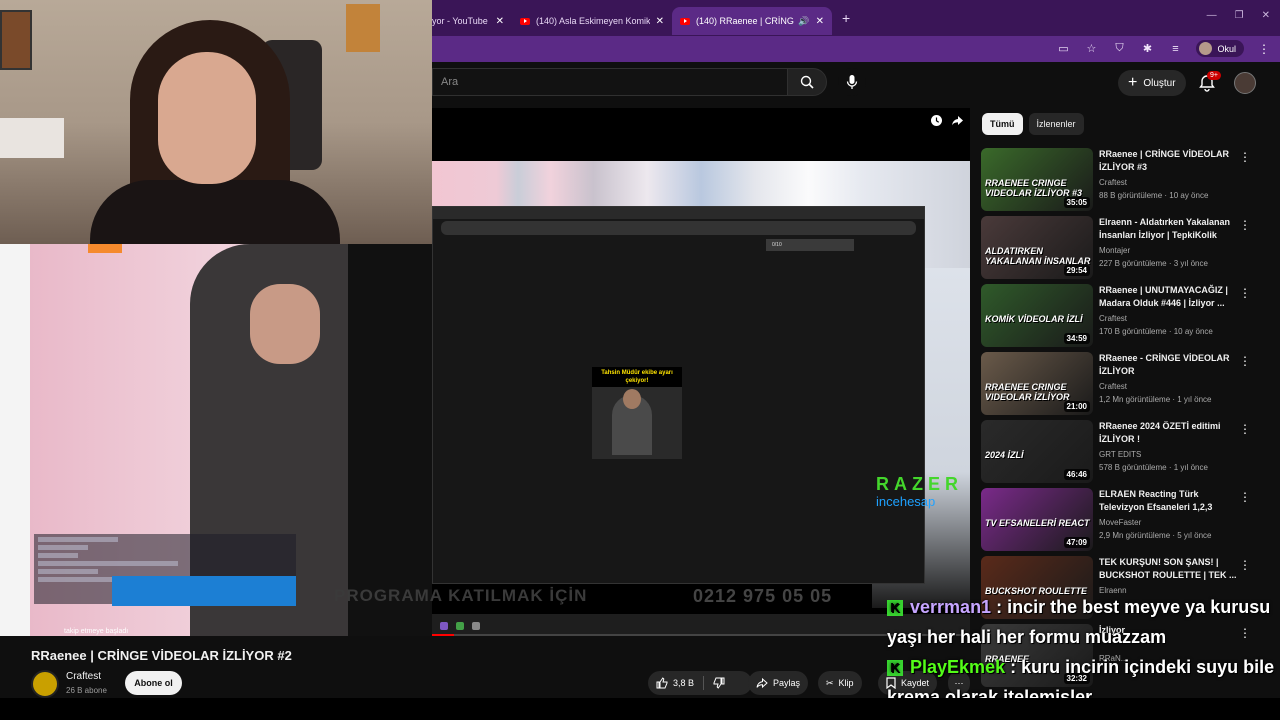  I want to click on subscriber-count: 26 B abone, so click(86, 690).